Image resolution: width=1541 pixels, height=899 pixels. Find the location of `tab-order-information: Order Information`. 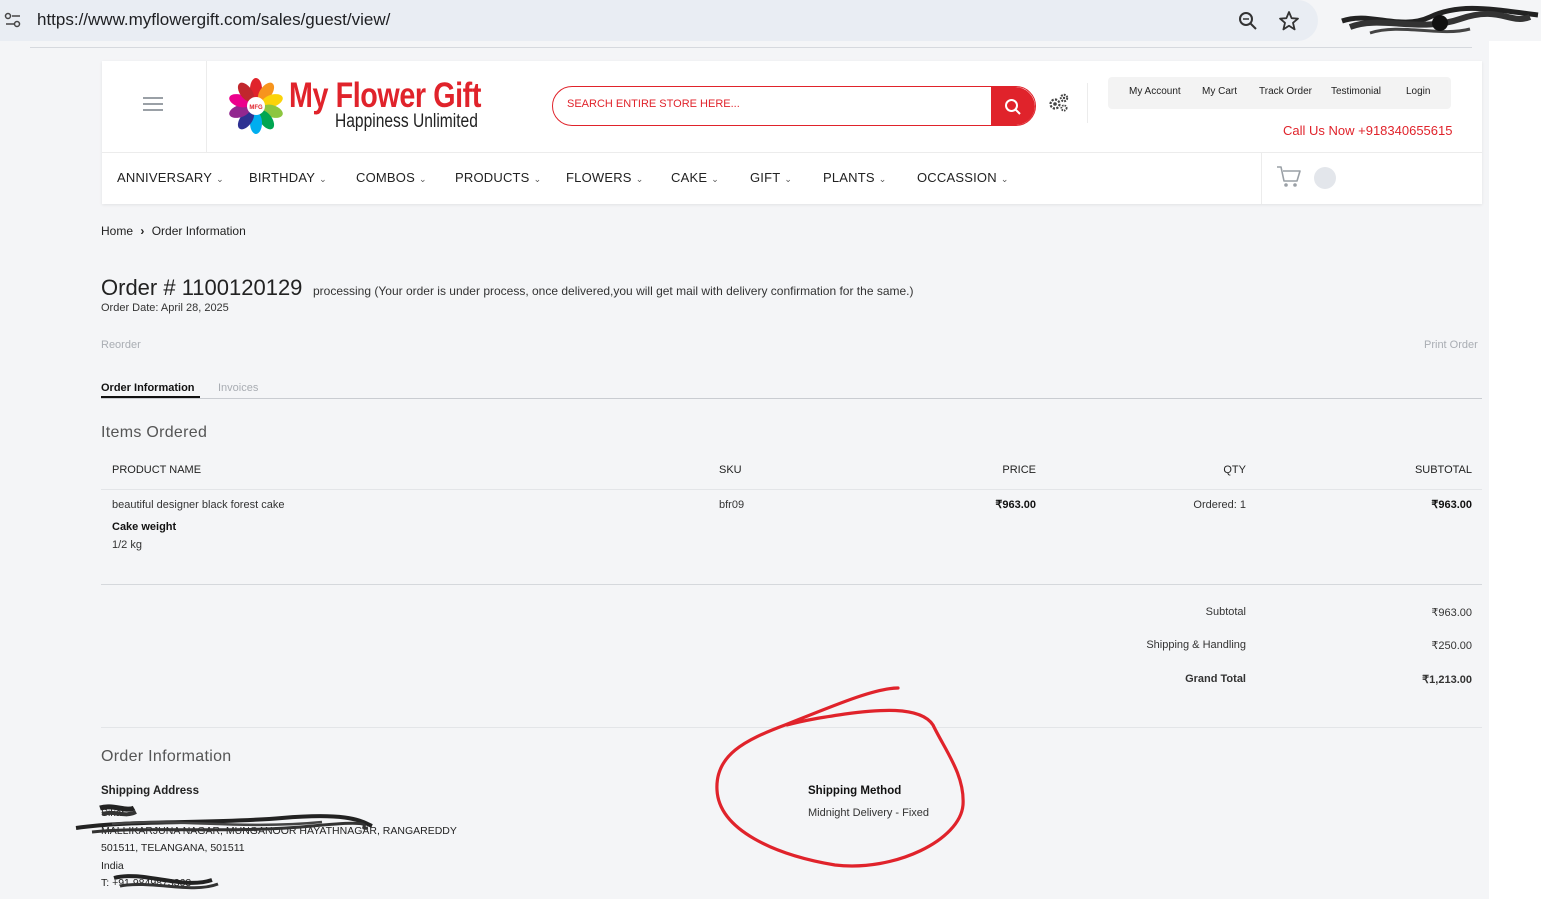

tab-order-information: Order Information is located at coordinates (148, 388).